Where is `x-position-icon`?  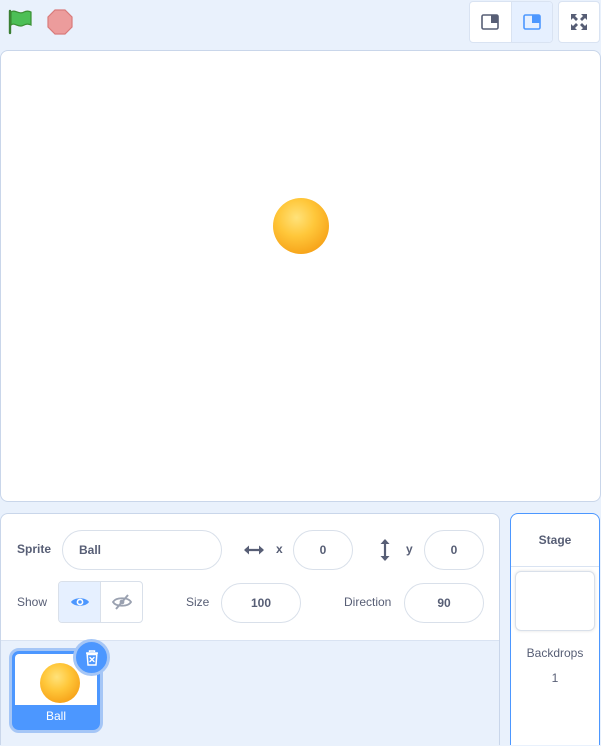
x-position-icon is located at coordinates (254, 550).